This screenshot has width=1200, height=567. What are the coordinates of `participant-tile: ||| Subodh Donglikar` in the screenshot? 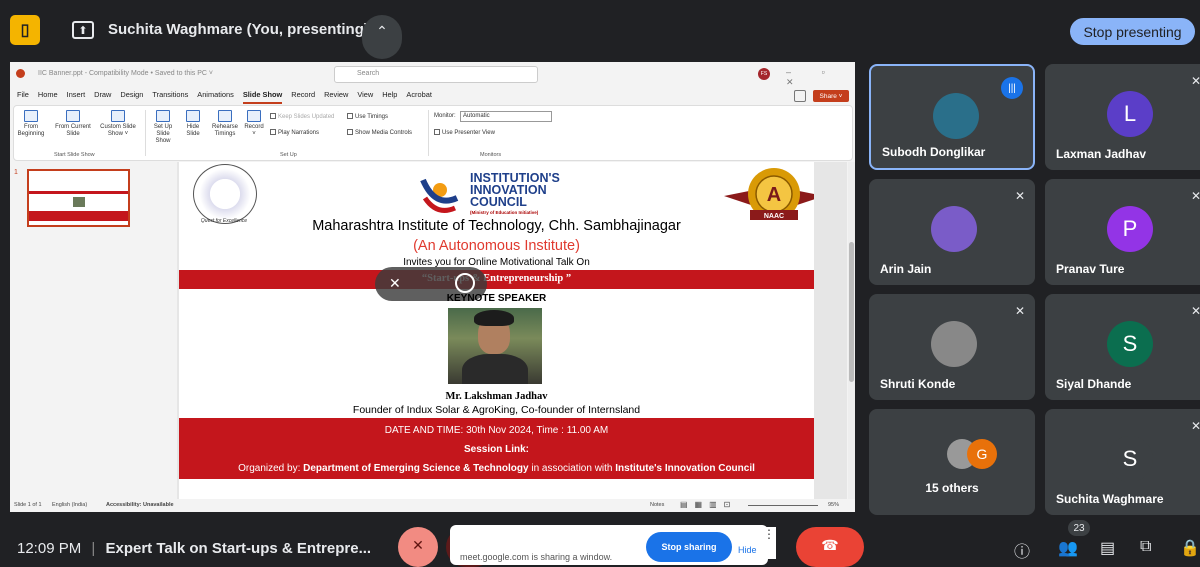 It's located at (952, 117).